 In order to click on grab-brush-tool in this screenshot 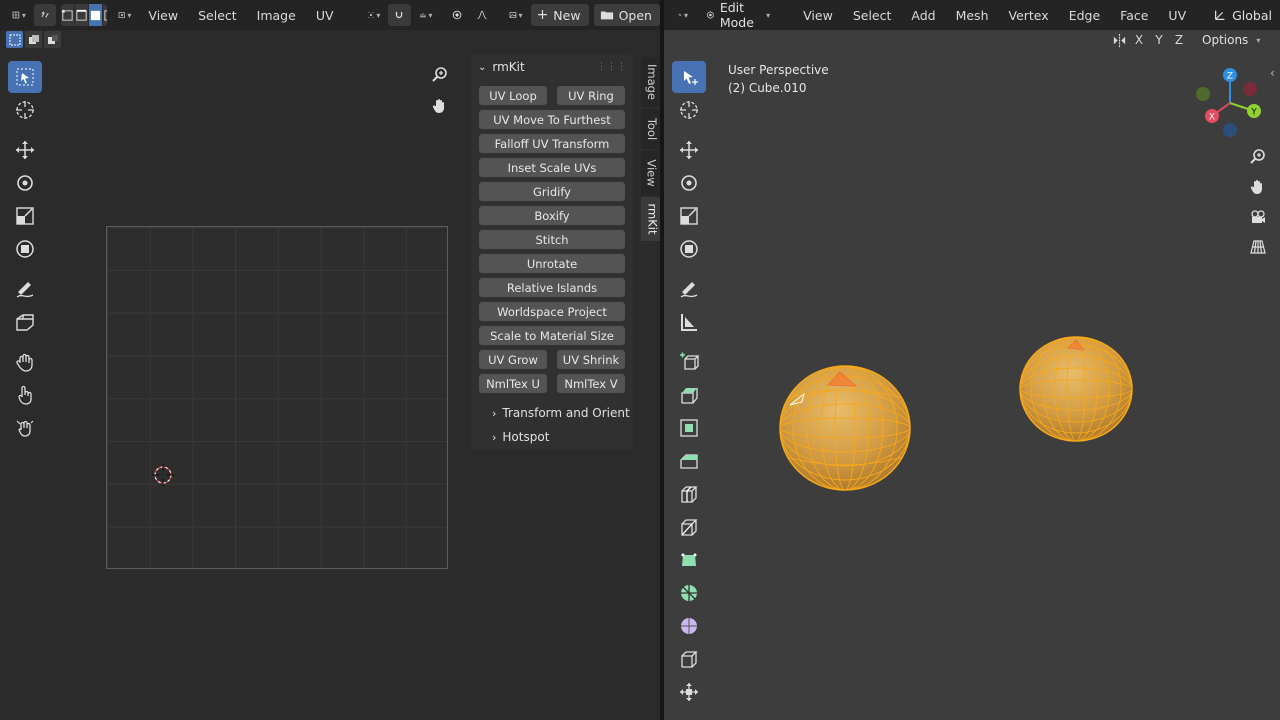, I will do `click(25, 362)`.